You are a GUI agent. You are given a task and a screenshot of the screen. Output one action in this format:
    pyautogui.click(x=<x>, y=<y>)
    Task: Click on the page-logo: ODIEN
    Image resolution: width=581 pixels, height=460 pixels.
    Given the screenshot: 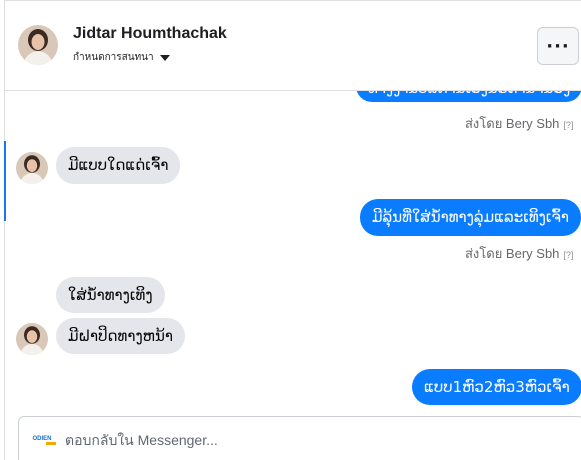 What is the action you would take?
    pyautogui.click(x=42, y=439)
    